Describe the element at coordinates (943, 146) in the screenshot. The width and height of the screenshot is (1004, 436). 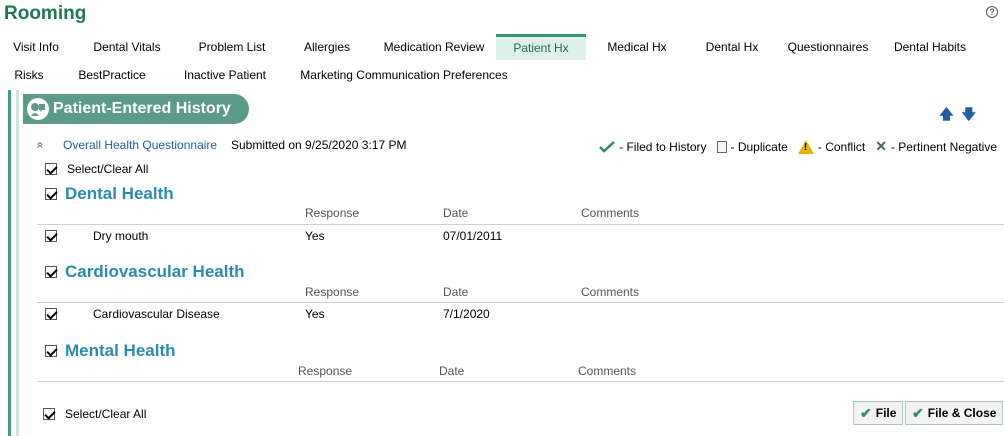
I see `legend-negative-label: - Pertinent Negative` at that location.